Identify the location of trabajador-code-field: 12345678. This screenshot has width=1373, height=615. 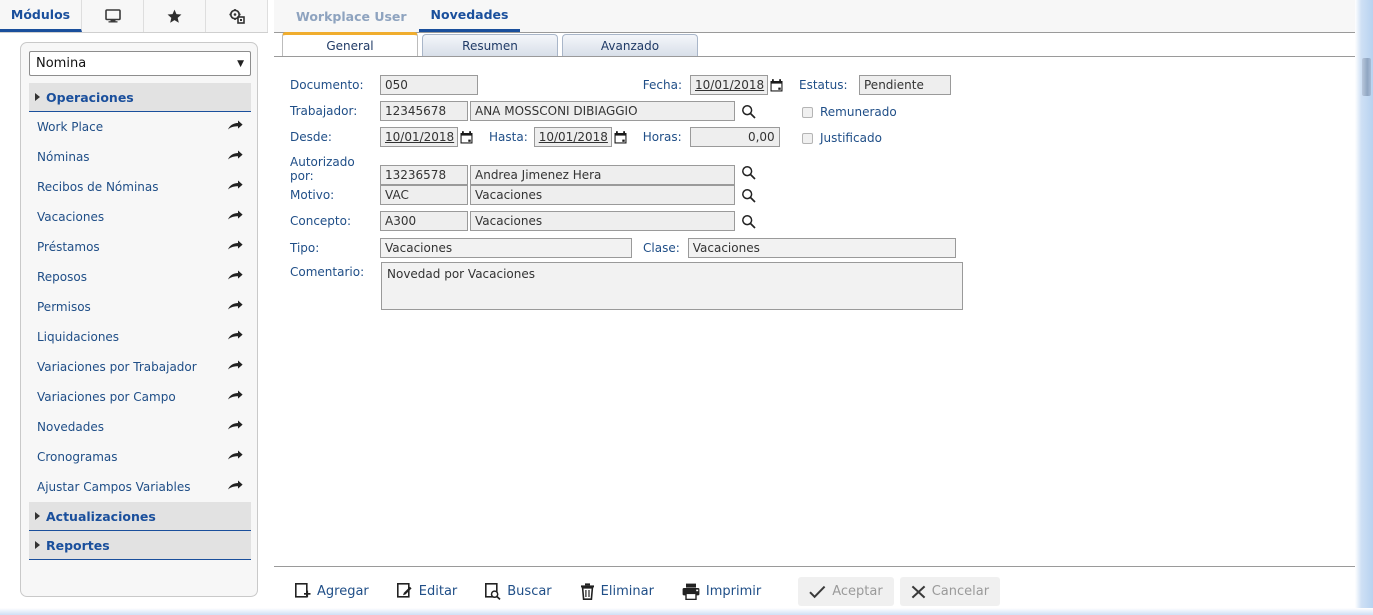
(424, 111).